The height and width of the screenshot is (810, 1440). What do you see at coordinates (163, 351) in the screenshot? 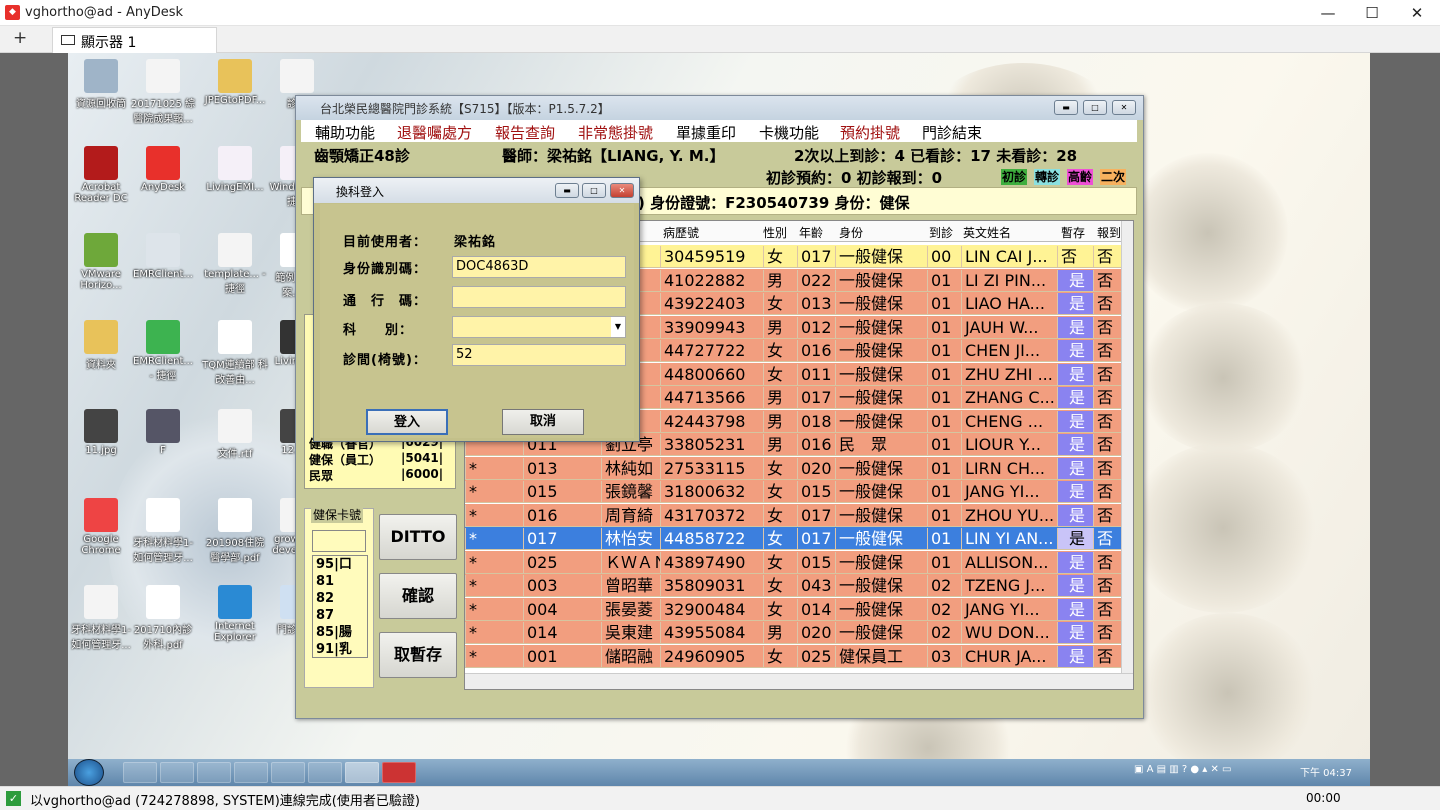
I see `desktop-icon: EMRClient... - 捷徑` at bounding box center [163, 351].